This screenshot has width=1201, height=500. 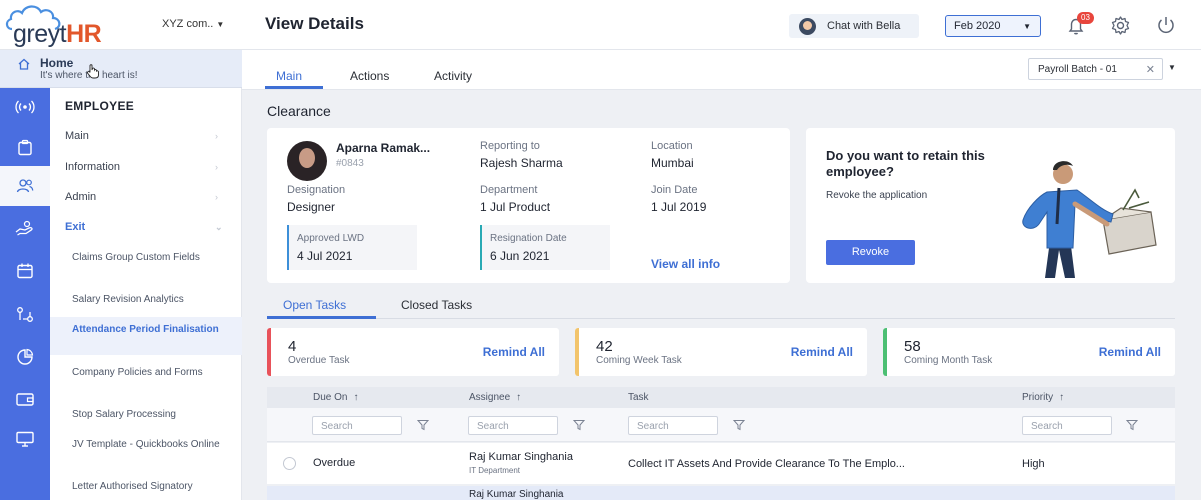 What do you see at coordinates (289, 76) in the screenshot?
I see `tab-main: Main` at bounding box center [289, 76].